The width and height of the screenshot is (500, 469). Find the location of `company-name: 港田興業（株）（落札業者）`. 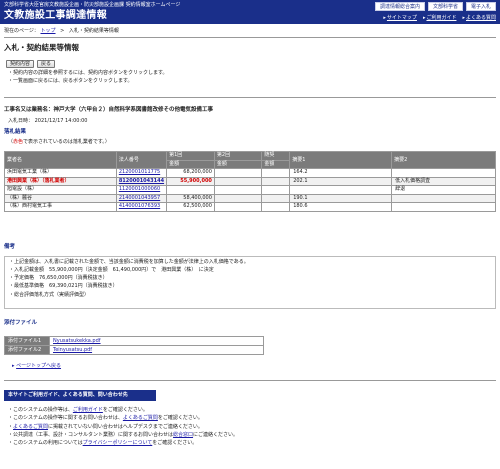

company-name: 港田興業（株）（落札業者） is located at coordinates (60, 181).